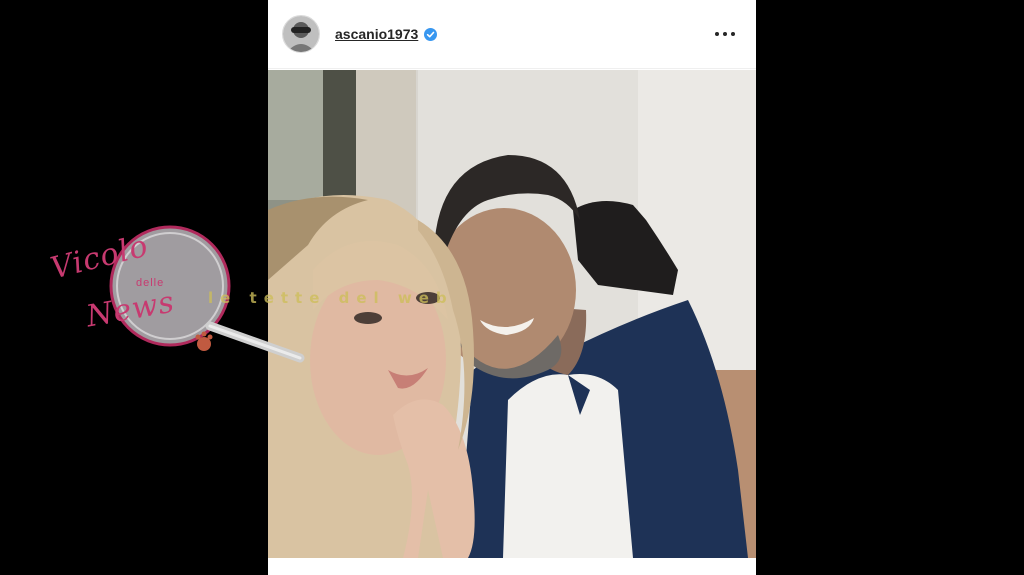 This screenshot has width=1024, height=575. Describe the element at coordinates (331, 298) in the screenshot. I see `watermark-tagline: le tette del web` at that location.